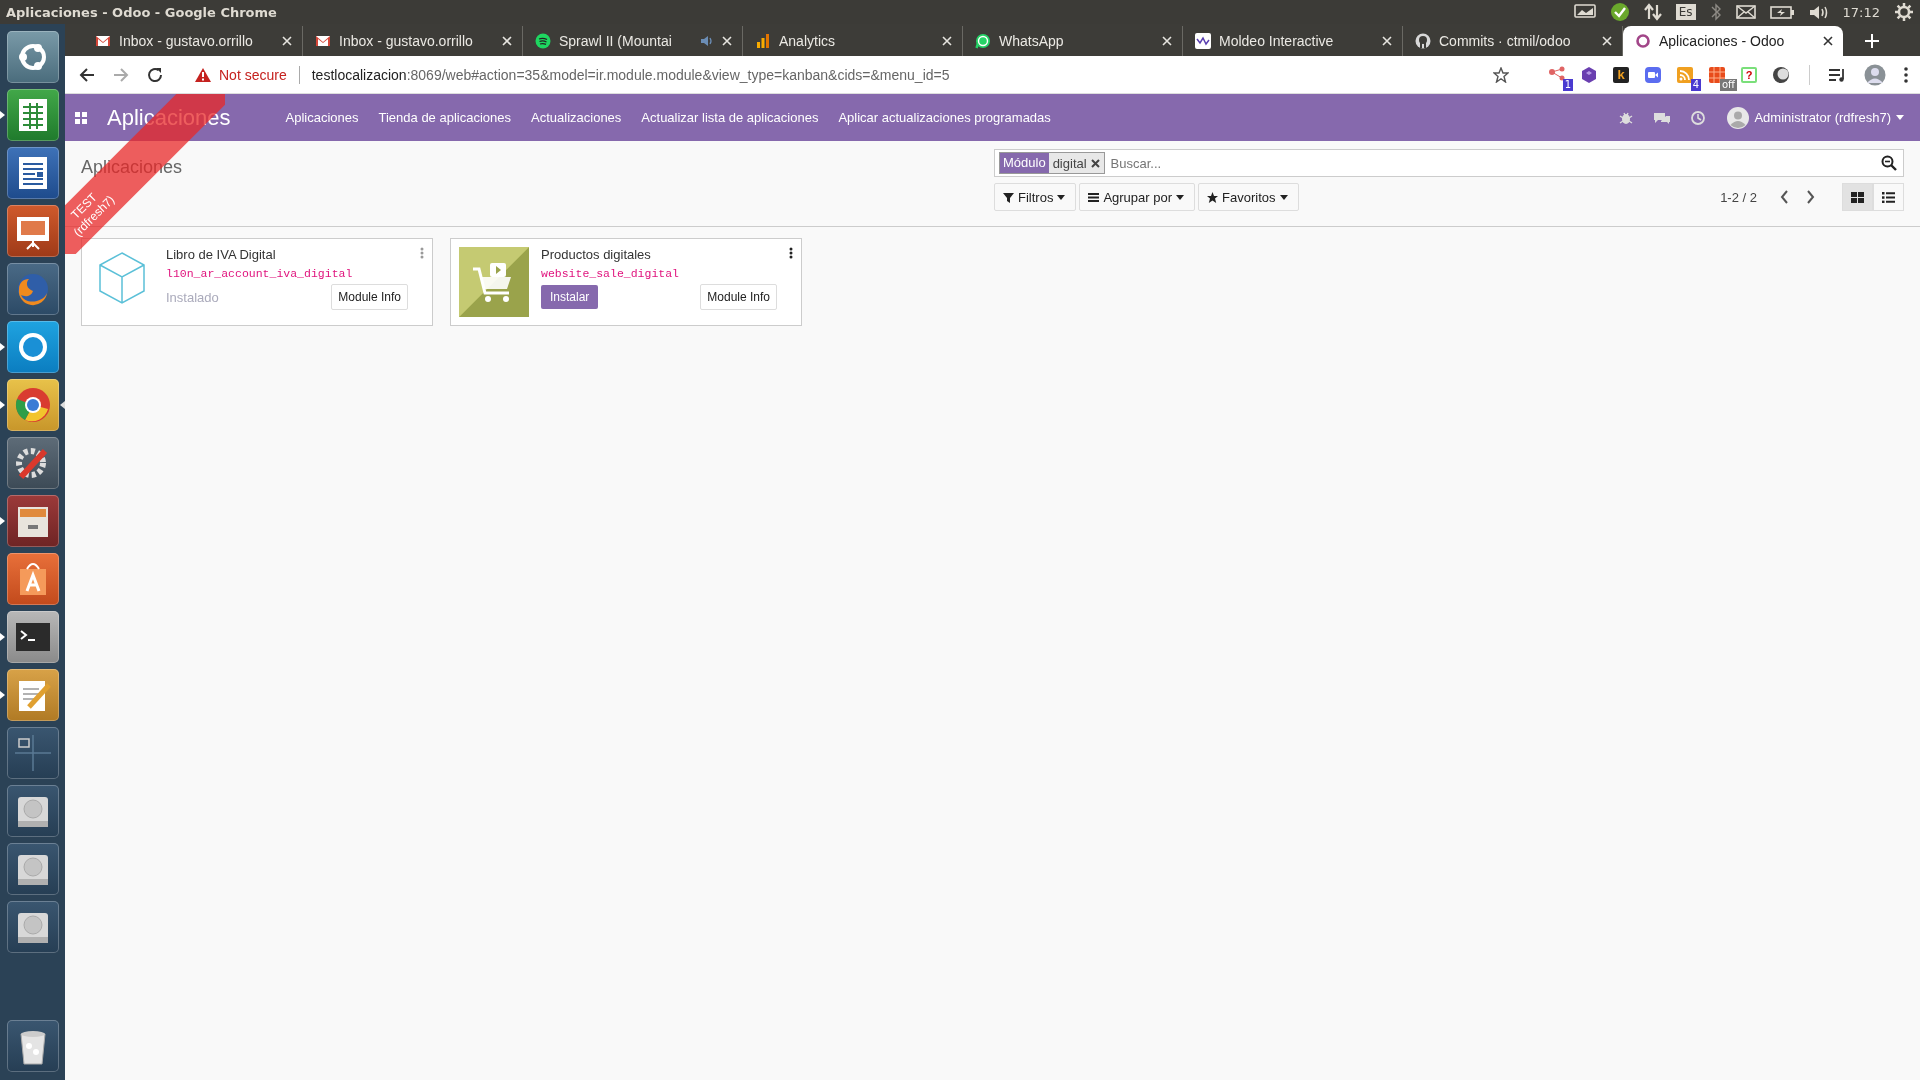  I want to click on warning-icon, so click(203, 74).